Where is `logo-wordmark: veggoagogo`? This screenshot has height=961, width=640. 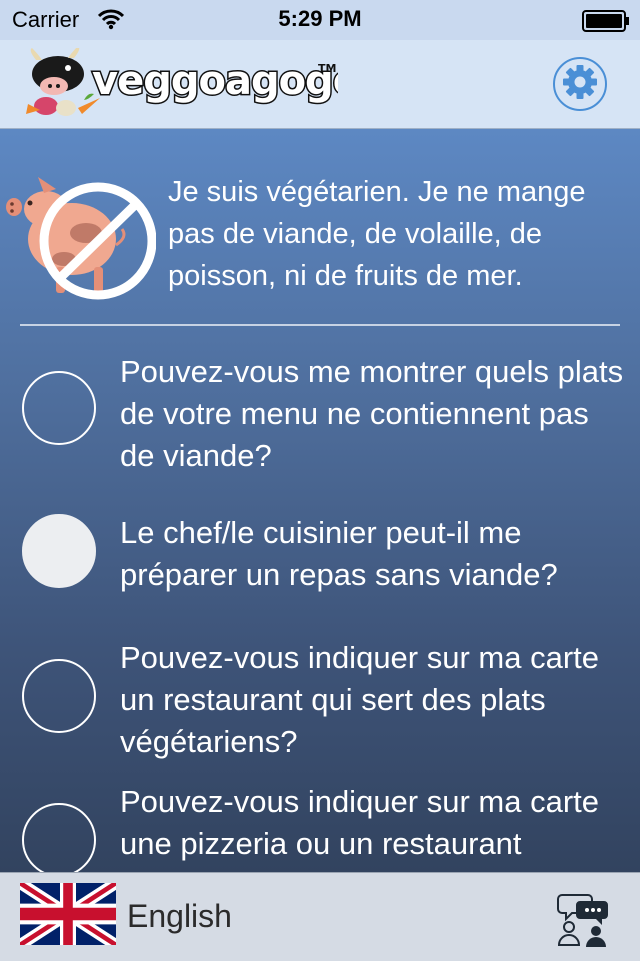 logo-wordmark: veggoagogo is located at coordinates (215, 81).